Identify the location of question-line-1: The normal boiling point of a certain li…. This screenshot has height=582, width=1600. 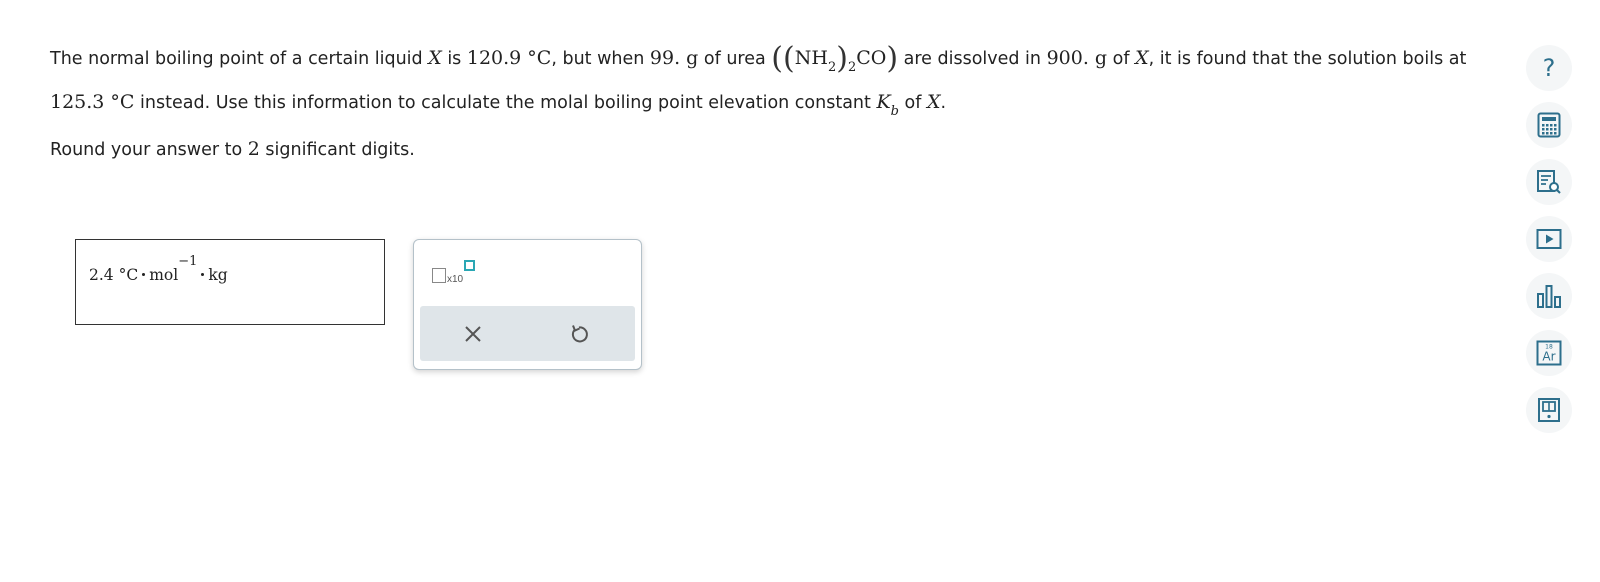
(770, 58).